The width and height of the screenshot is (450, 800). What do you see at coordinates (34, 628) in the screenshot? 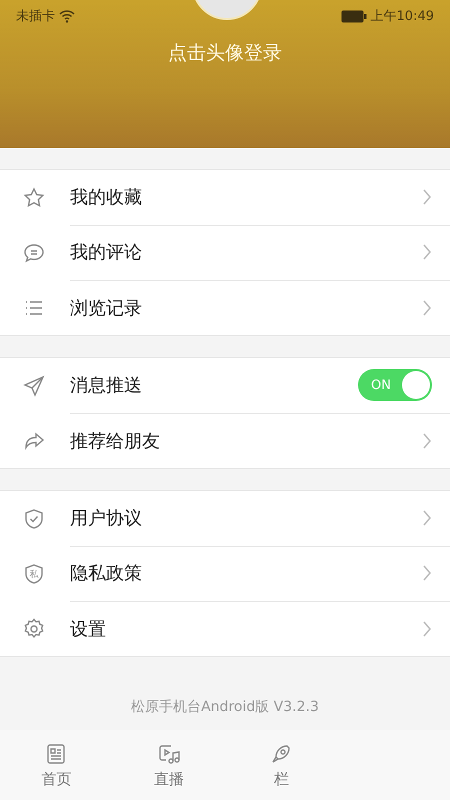
I see `gear-icon` at bounding box center [34, 628].